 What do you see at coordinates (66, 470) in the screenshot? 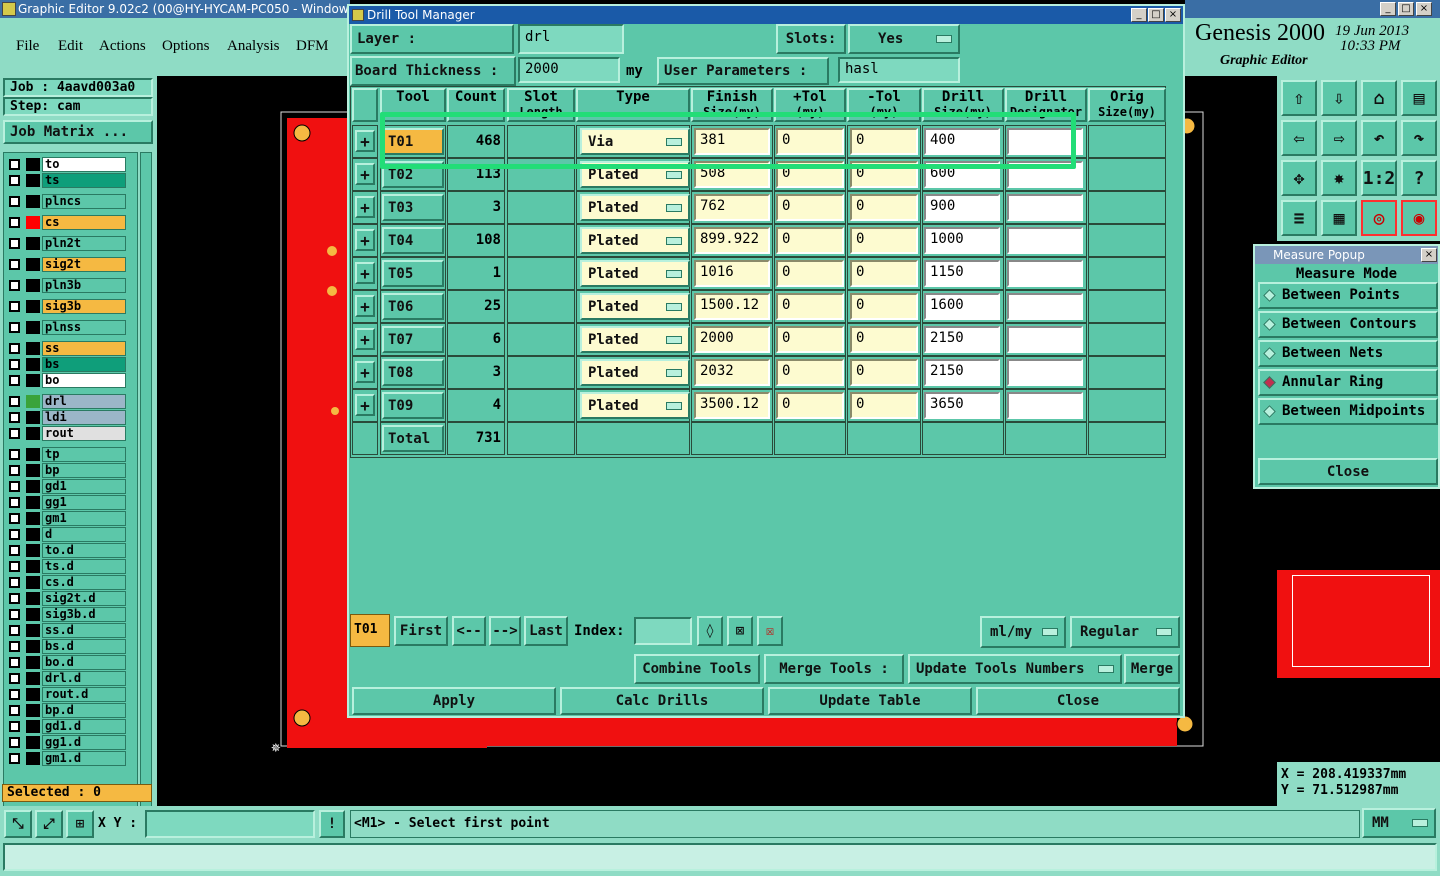
I see `layer-row: bp` at bounding box center [66, 470].